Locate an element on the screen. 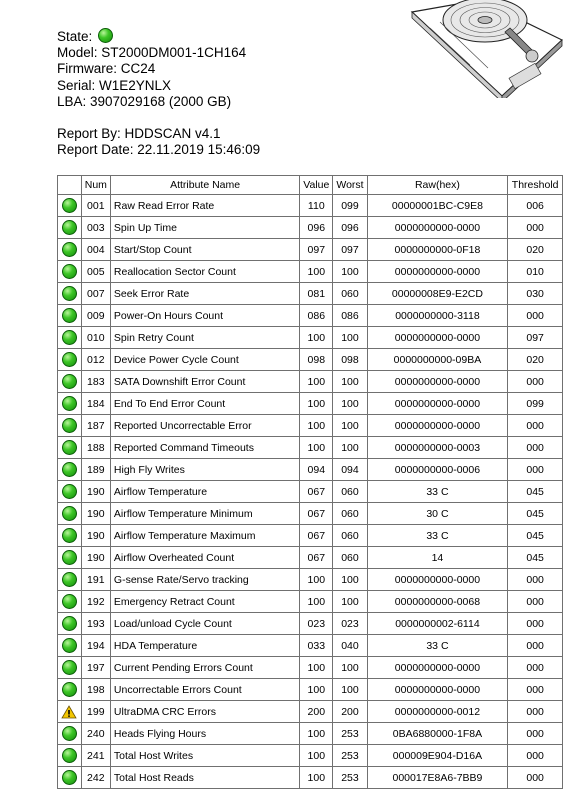  attr-threshold: 006 is located at coordinates (535, 205).